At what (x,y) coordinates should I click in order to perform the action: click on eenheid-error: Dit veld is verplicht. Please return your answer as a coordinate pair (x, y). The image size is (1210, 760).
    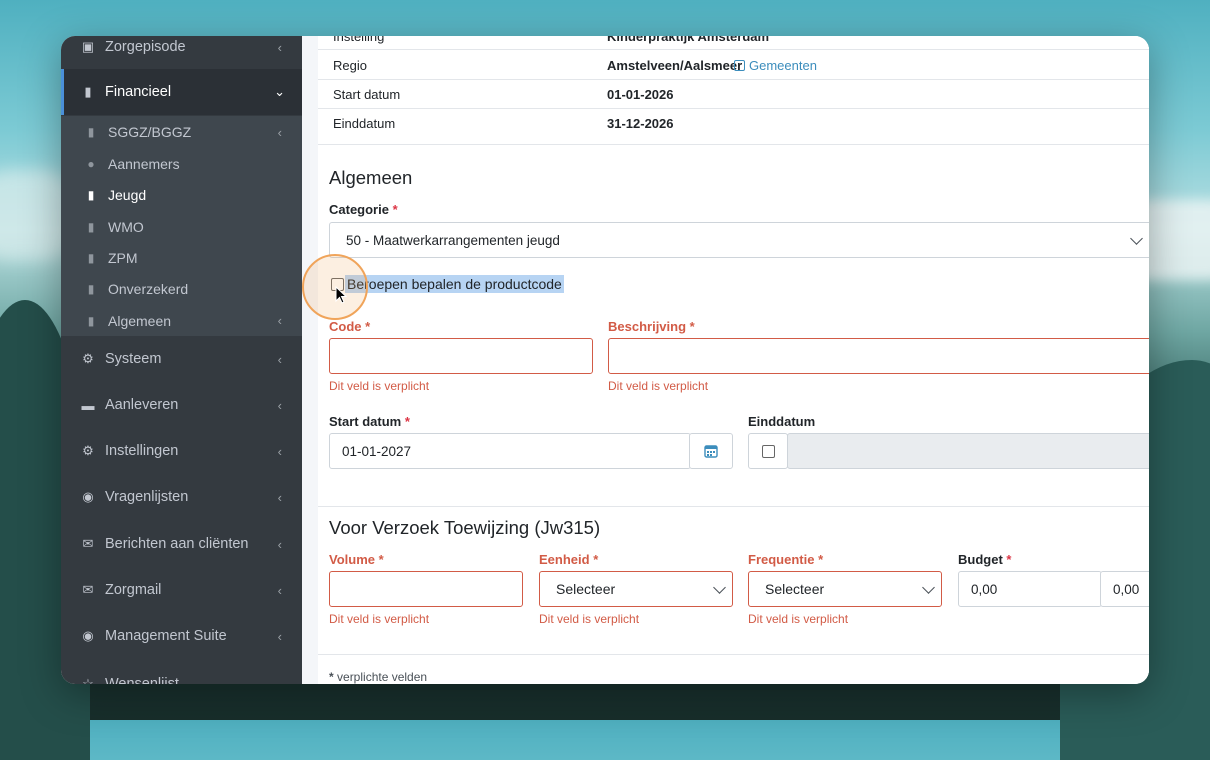
    Looking at the image, I should click on (589, 619).